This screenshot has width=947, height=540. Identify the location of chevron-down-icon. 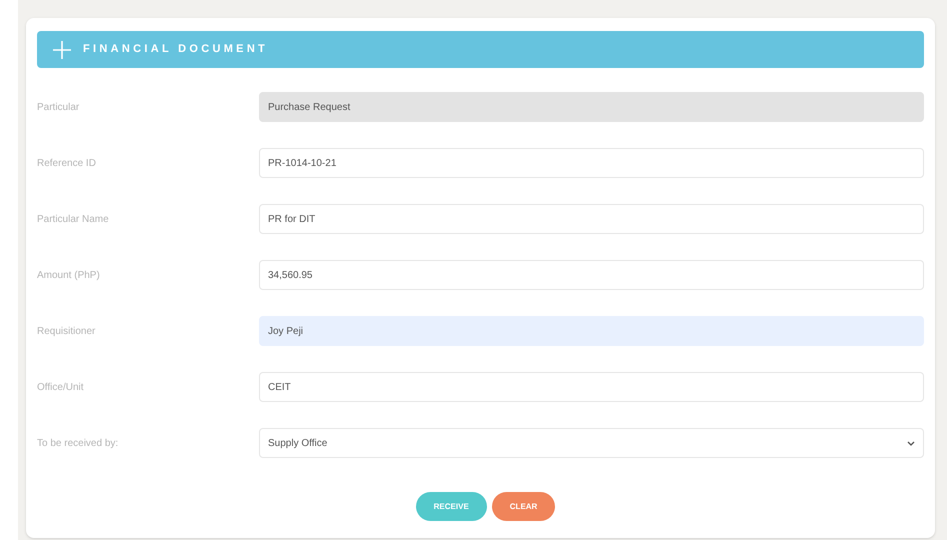
(911, 443).